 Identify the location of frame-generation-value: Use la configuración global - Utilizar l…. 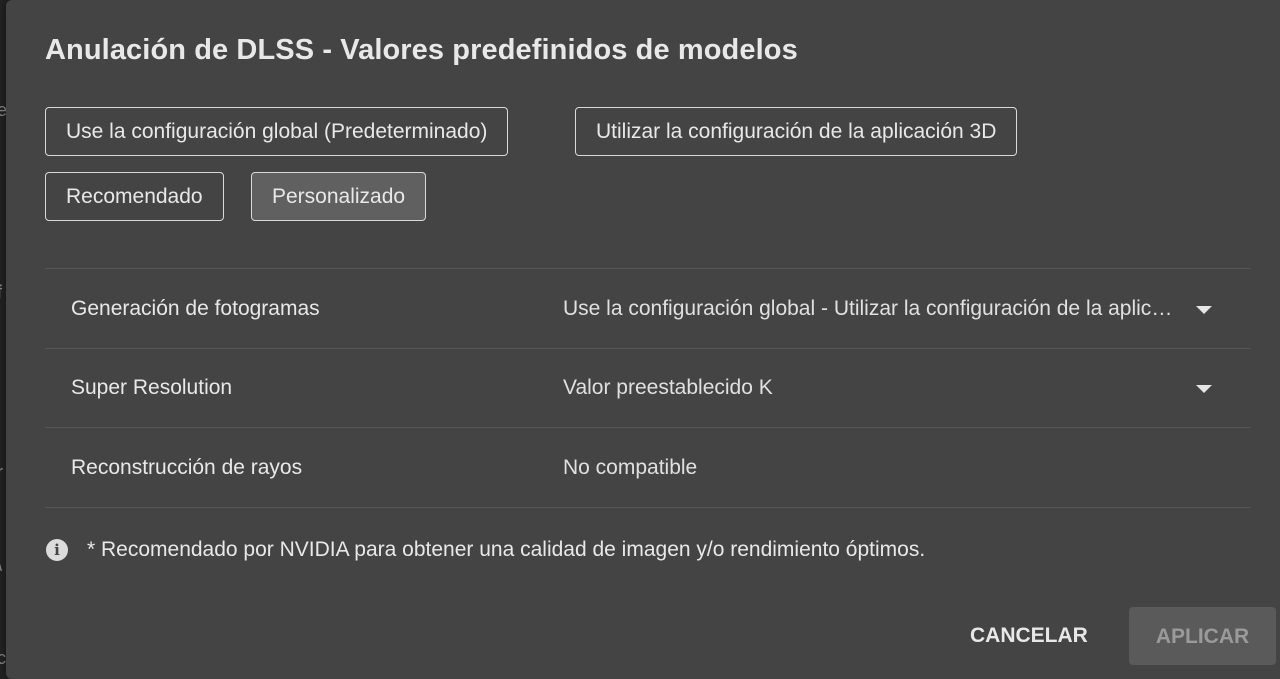
(868, 308).